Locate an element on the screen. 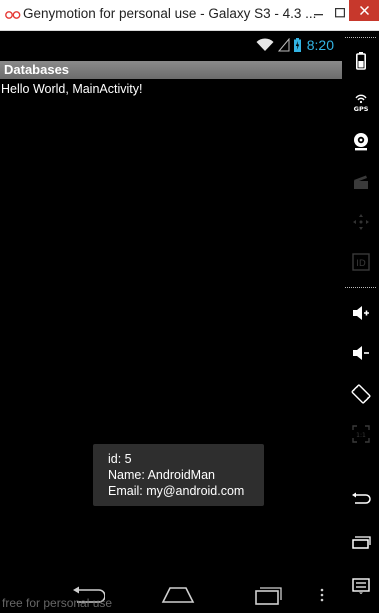  svg-text: 1:1 is located at coordinates (361, 435).